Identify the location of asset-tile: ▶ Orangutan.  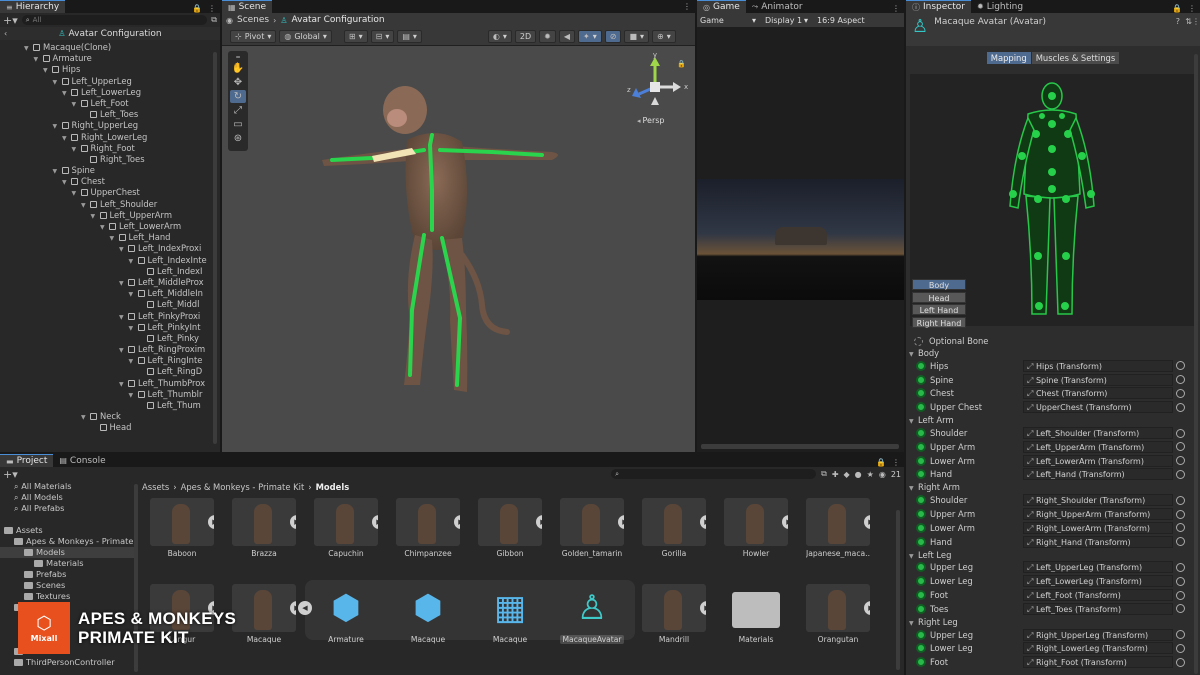
(838, 624).